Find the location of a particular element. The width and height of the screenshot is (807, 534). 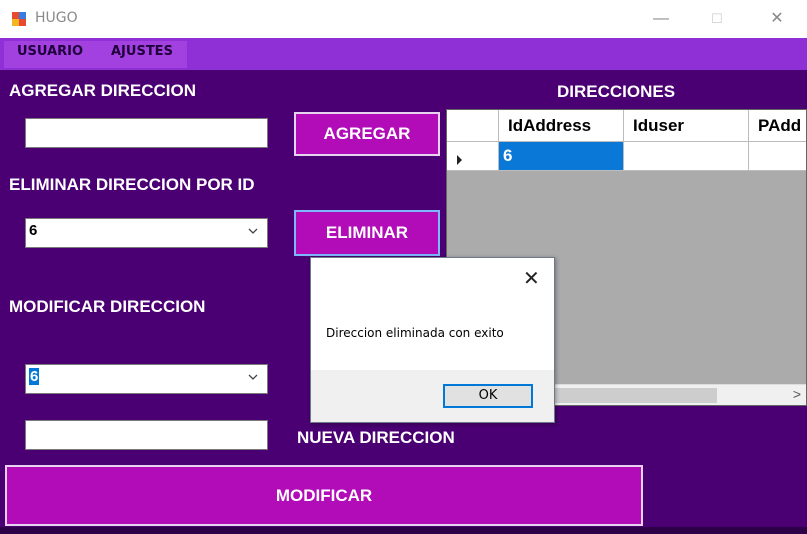

table-cell-idaddress: 6 is located at coordinates (561, 156).